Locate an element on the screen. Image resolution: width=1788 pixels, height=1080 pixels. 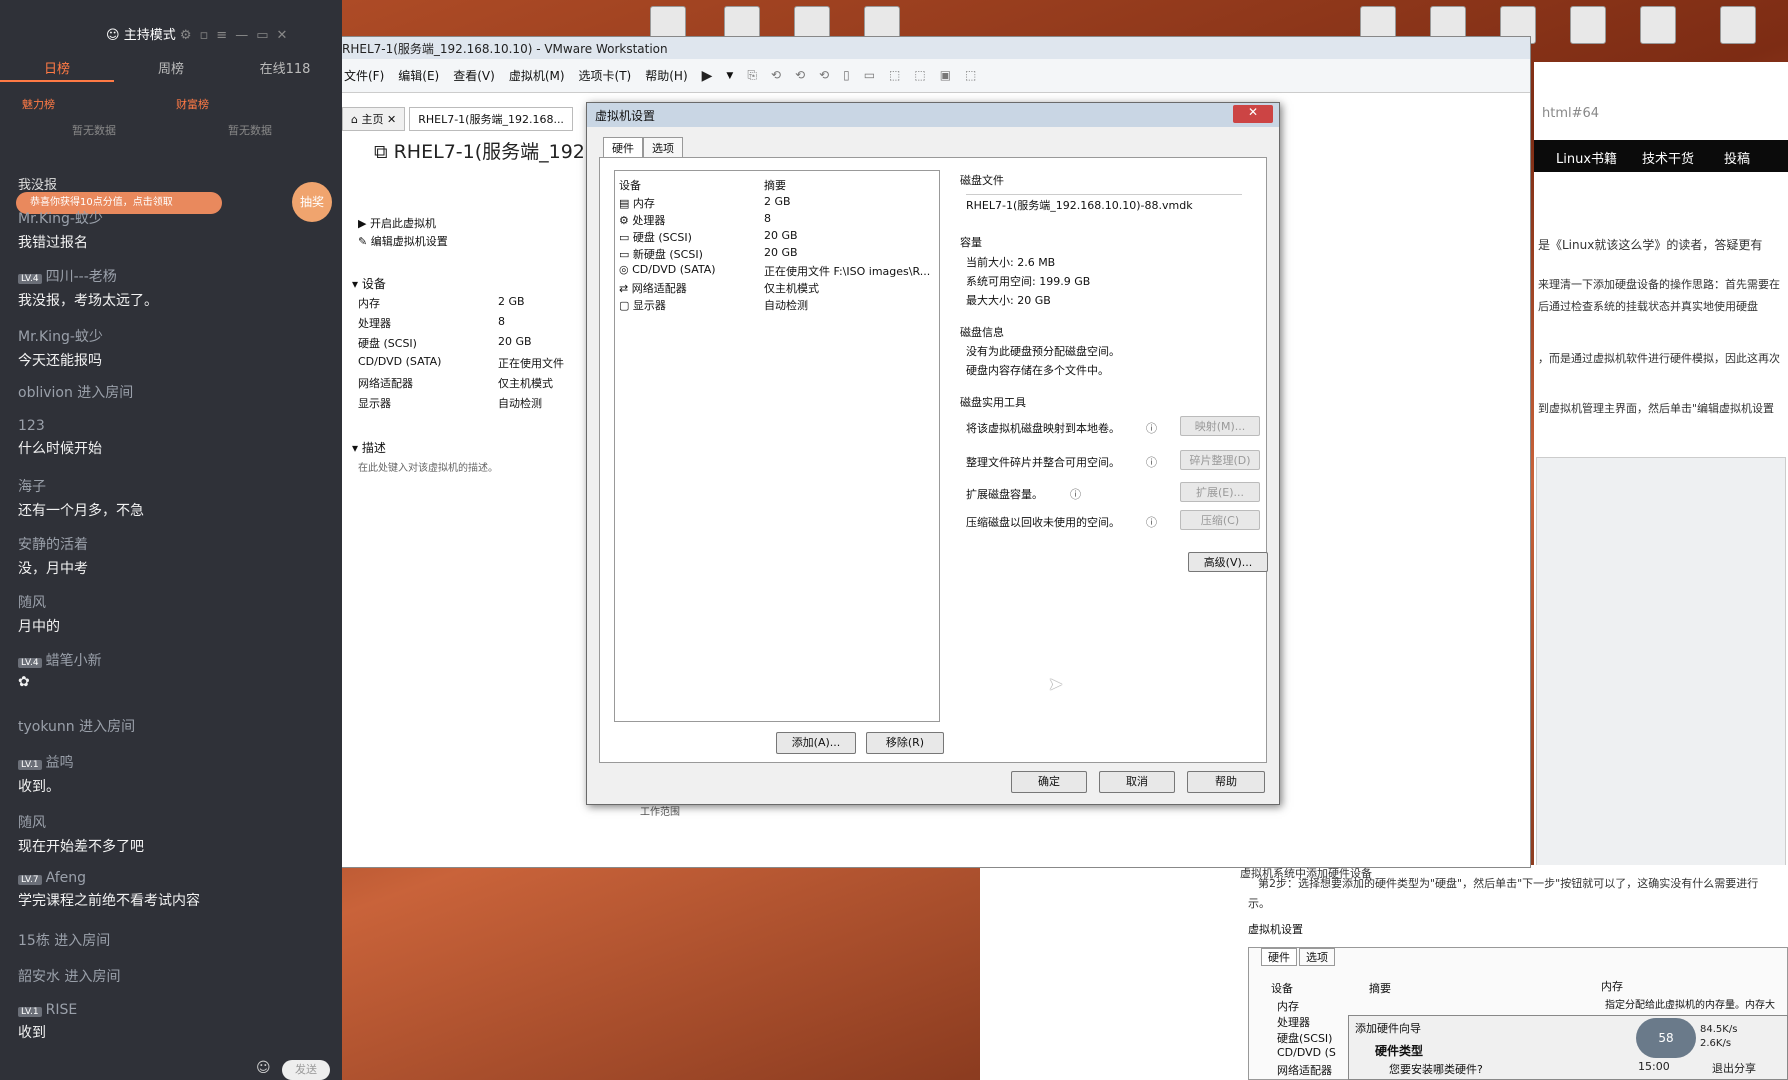
send-button: 发送 is located at coordinates (306, 1070).